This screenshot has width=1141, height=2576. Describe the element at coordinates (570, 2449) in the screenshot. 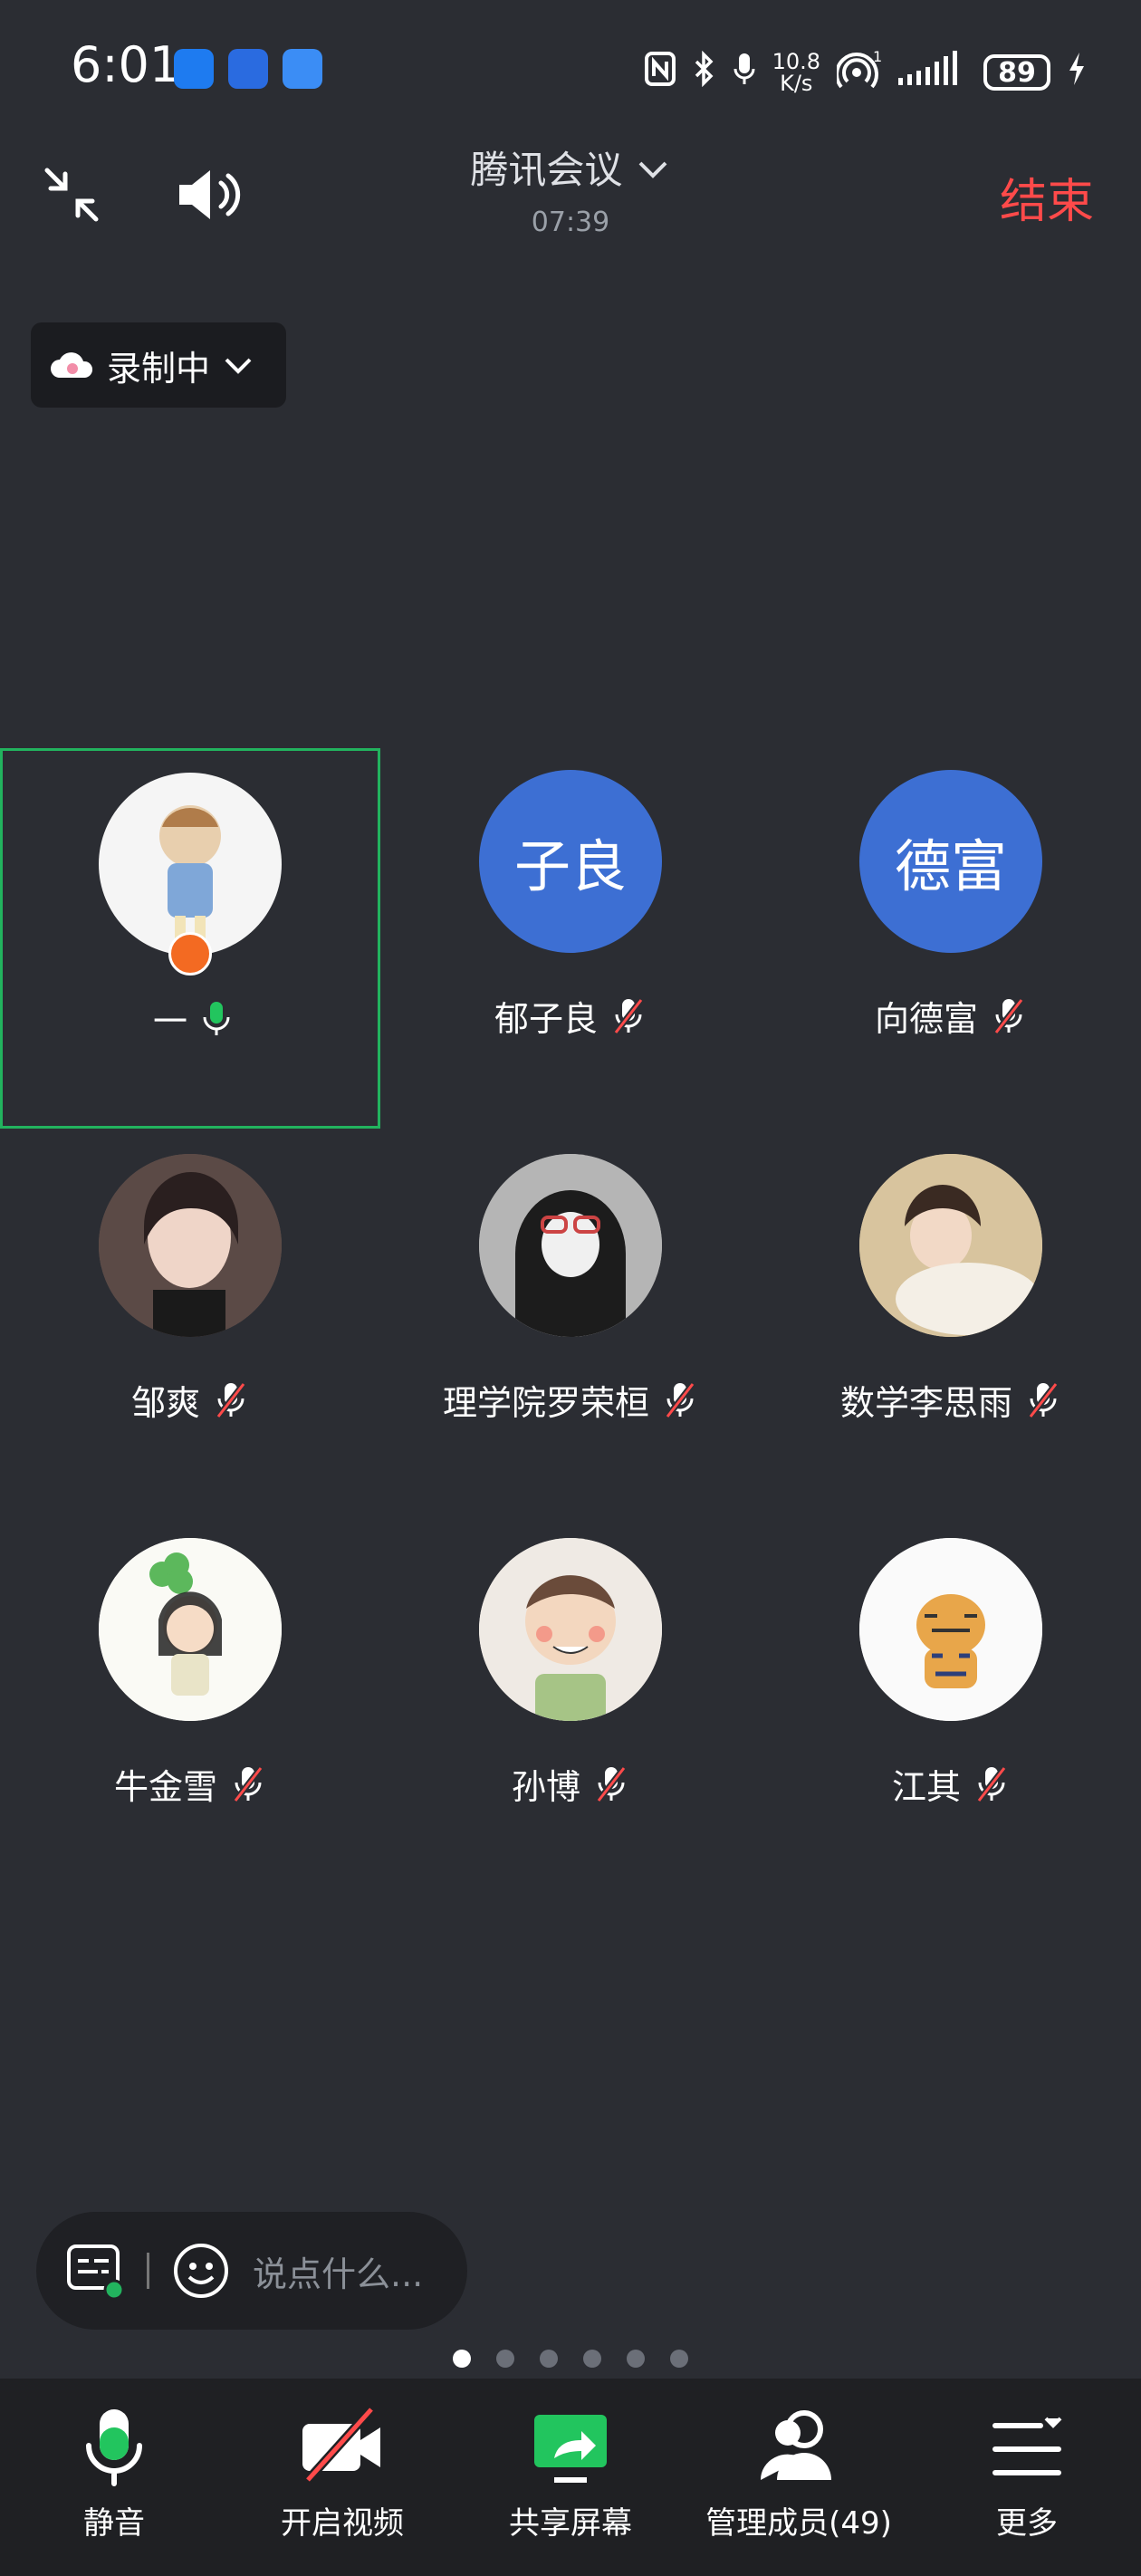

I see `share-screen-icon` at that location.